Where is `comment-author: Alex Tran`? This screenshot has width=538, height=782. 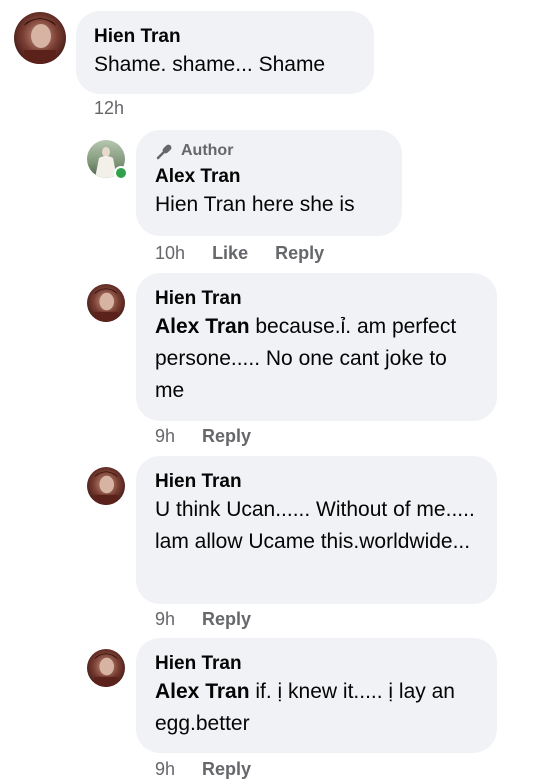 comment-author: Alex Tran is located at coordinates (269, 177).